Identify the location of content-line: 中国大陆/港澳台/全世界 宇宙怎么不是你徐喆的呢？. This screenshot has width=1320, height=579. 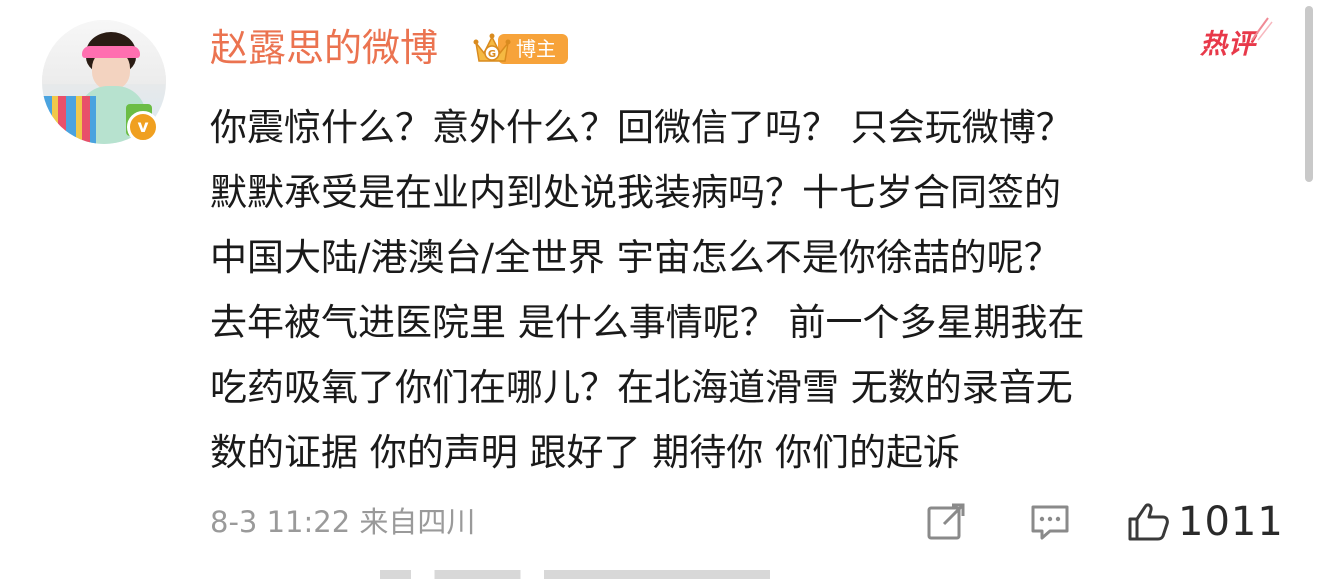
(635, 257).